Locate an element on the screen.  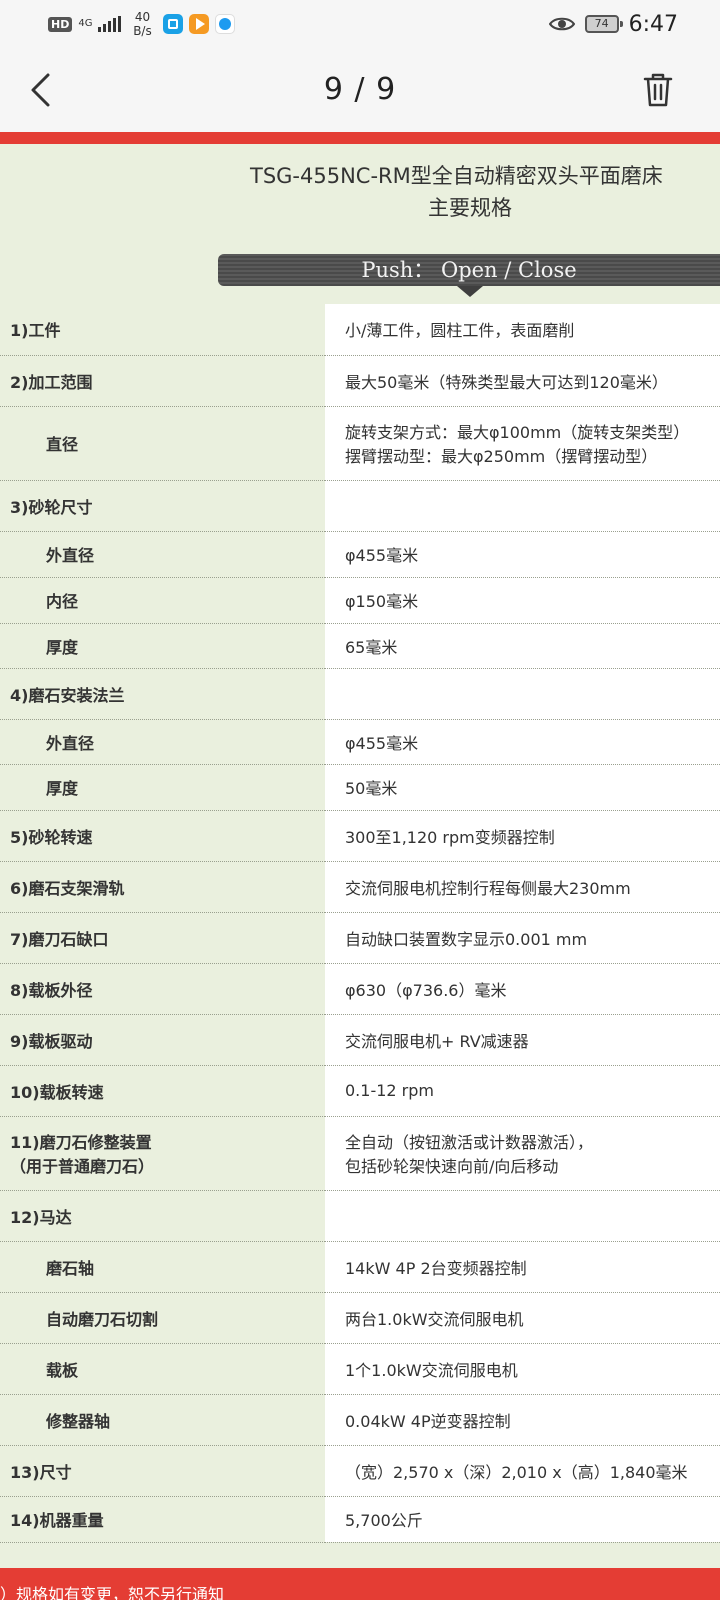
table-row: 1)工件 小/薄工件，圆柱工件，表面磨削 is located at coordinates (360, 330).